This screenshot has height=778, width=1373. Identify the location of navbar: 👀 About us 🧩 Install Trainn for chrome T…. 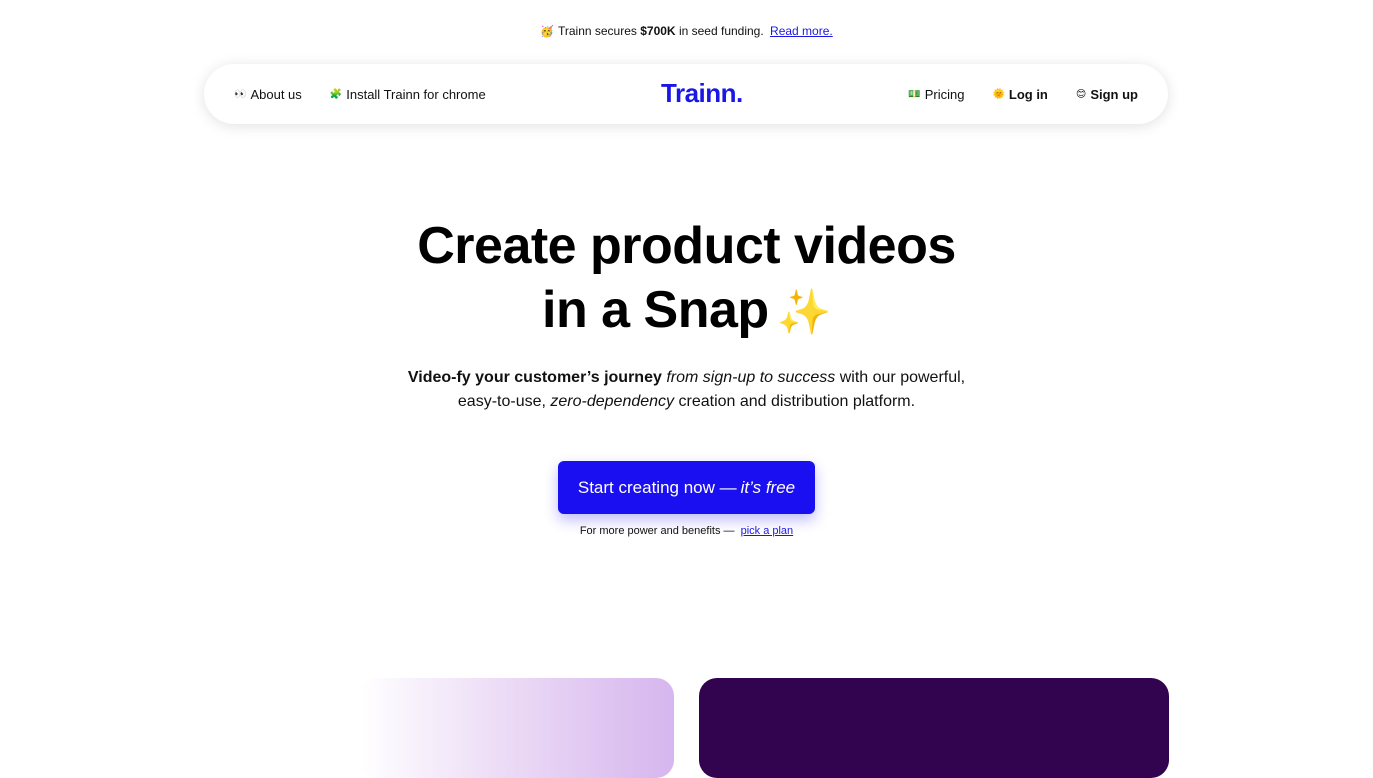
(686, 94).